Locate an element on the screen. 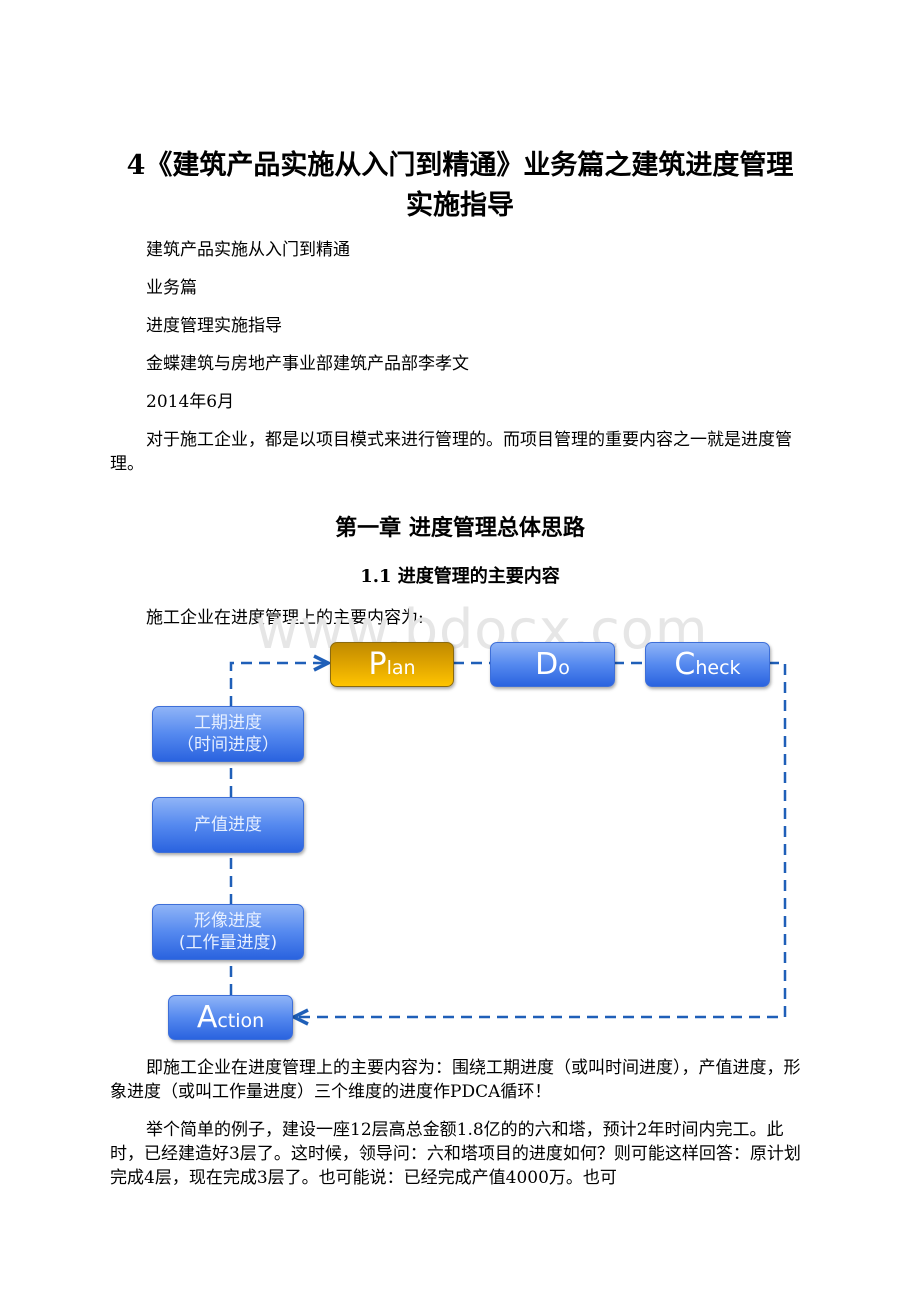 The height and width of the screenshot is (1302, 920). do-initial: D is located at coordinates (547, 664).